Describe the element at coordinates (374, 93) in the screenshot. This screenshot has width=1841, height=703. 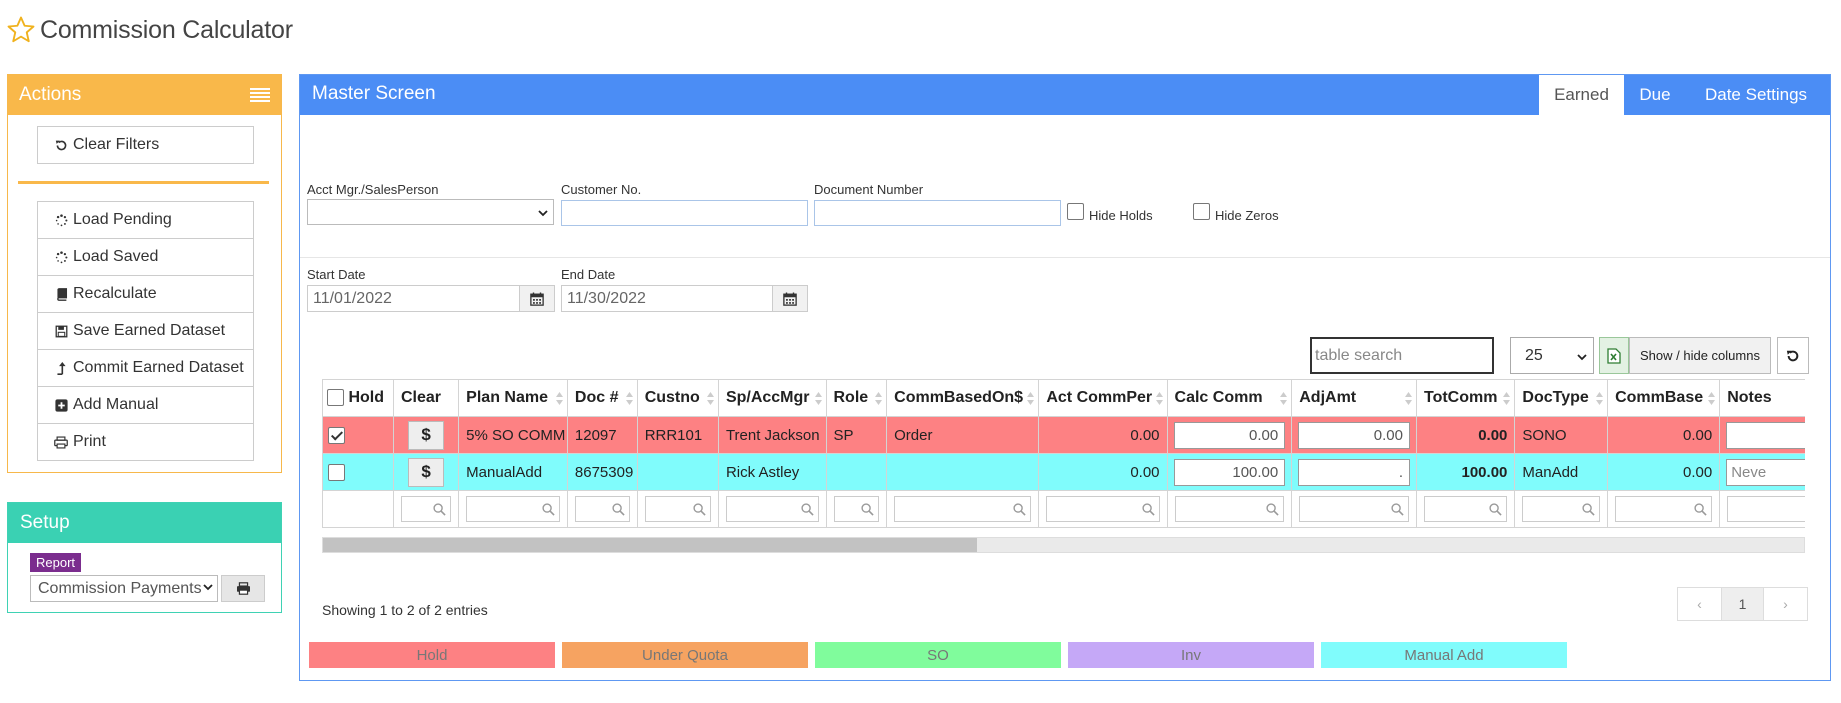
I see `master-panel-title: Master Screen` at that location.